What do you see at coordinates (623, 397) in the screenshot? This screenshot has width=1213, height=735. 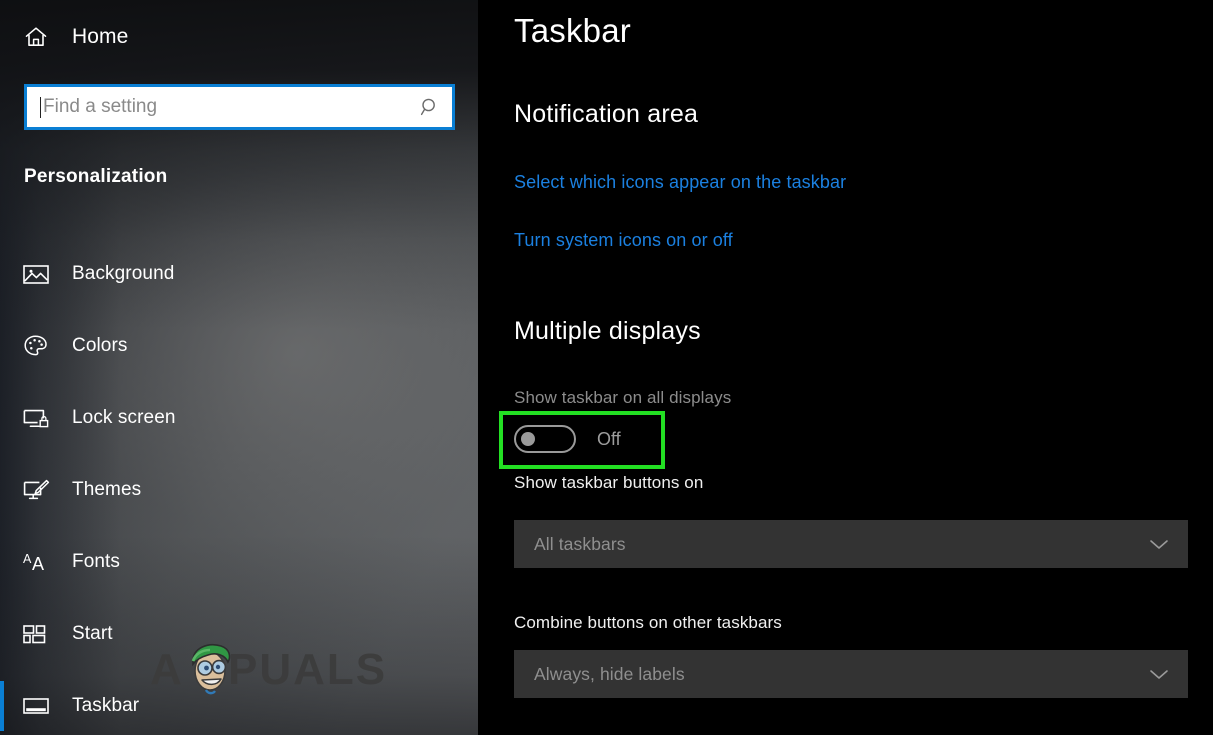 I see `label-show-taskbar-on-all-displays: Show taskbar on all displays` at bounding box center [623, 397].